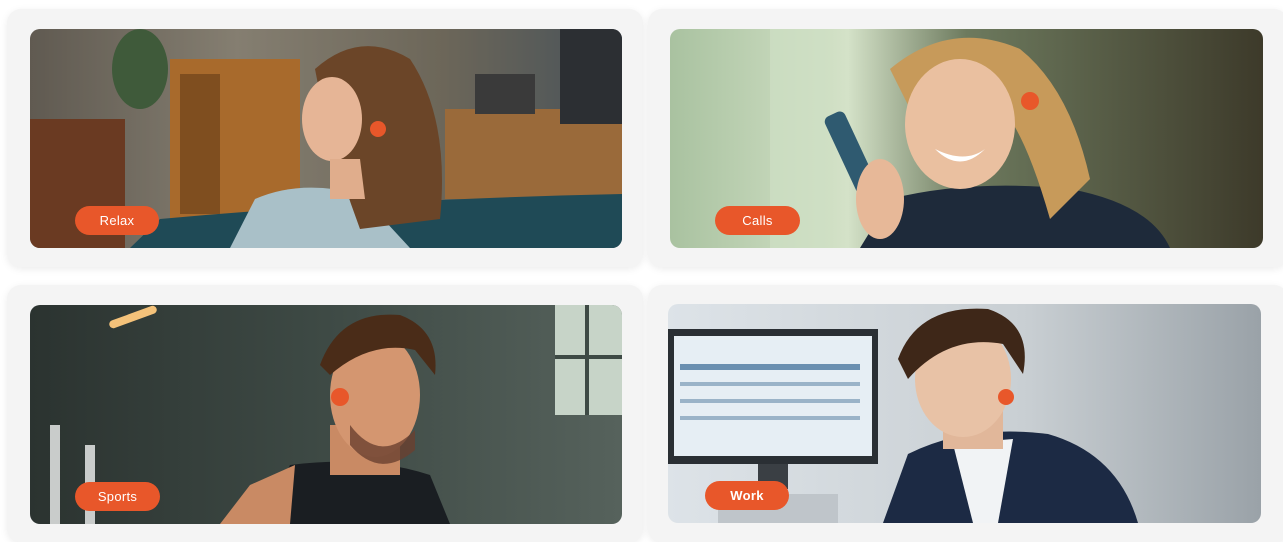  I want to click on calls-label-button: Calls, so click(757, 220).